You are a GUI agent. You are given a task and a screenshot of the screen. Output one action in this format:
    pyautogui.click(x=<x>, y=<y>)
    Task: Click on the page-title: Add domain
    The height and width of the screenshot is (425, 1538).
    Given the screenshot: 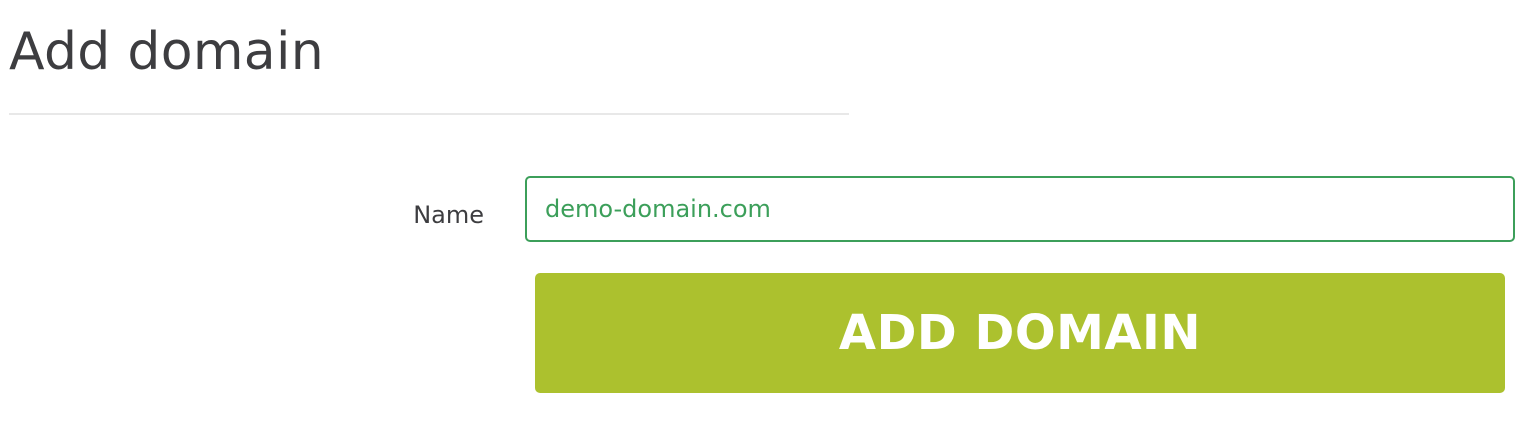 What is the action you would take?
    pyautogui.click(x=166, y=52)
    